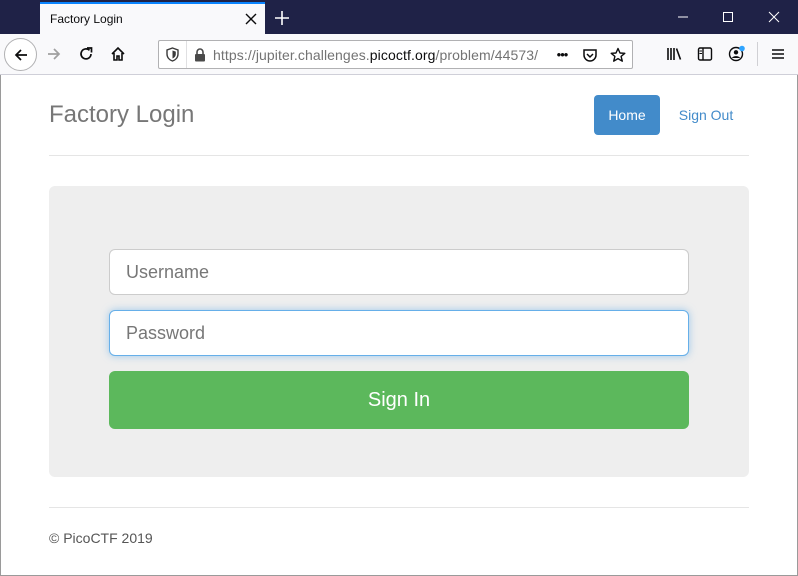 This screenshot has width=798, height=576. I want to click on browser-titlebar: Factory Login, so click(399, 17).